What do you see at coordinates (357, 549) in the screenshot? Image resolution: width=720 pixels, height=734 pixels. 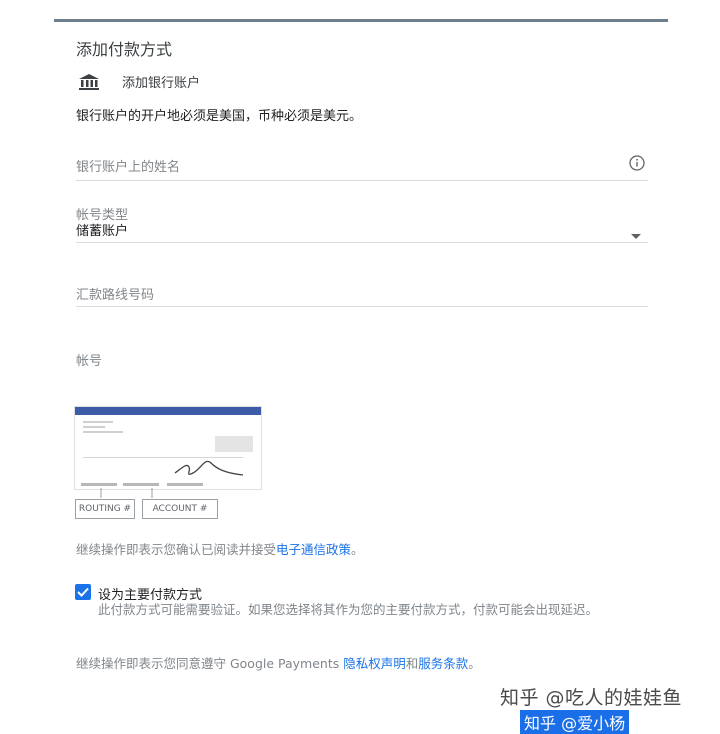 I see `consent-suffix: 。` at bounding box center [357, 549].